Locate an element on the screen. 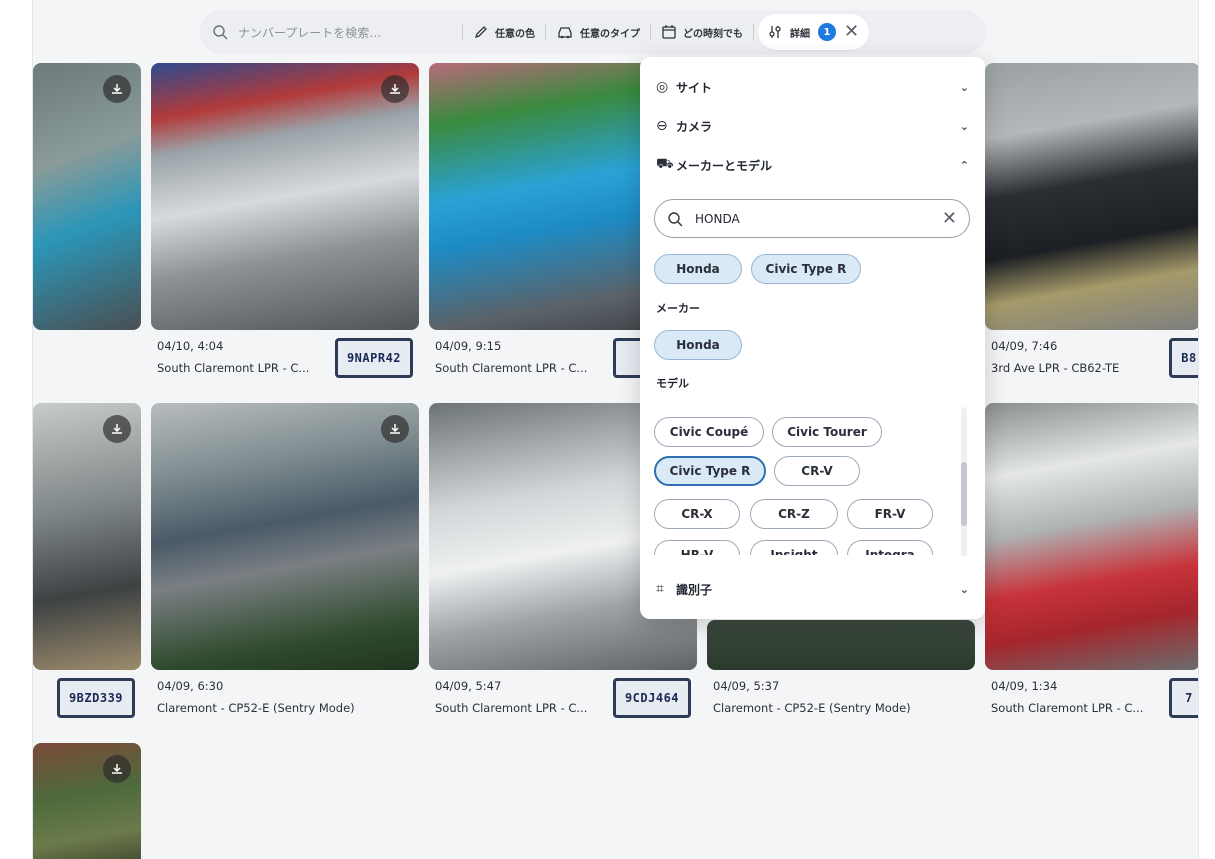 This screenshot has height=859, width=1215. detail-filter-label: 詳細 is located at coordinates (800, 34).